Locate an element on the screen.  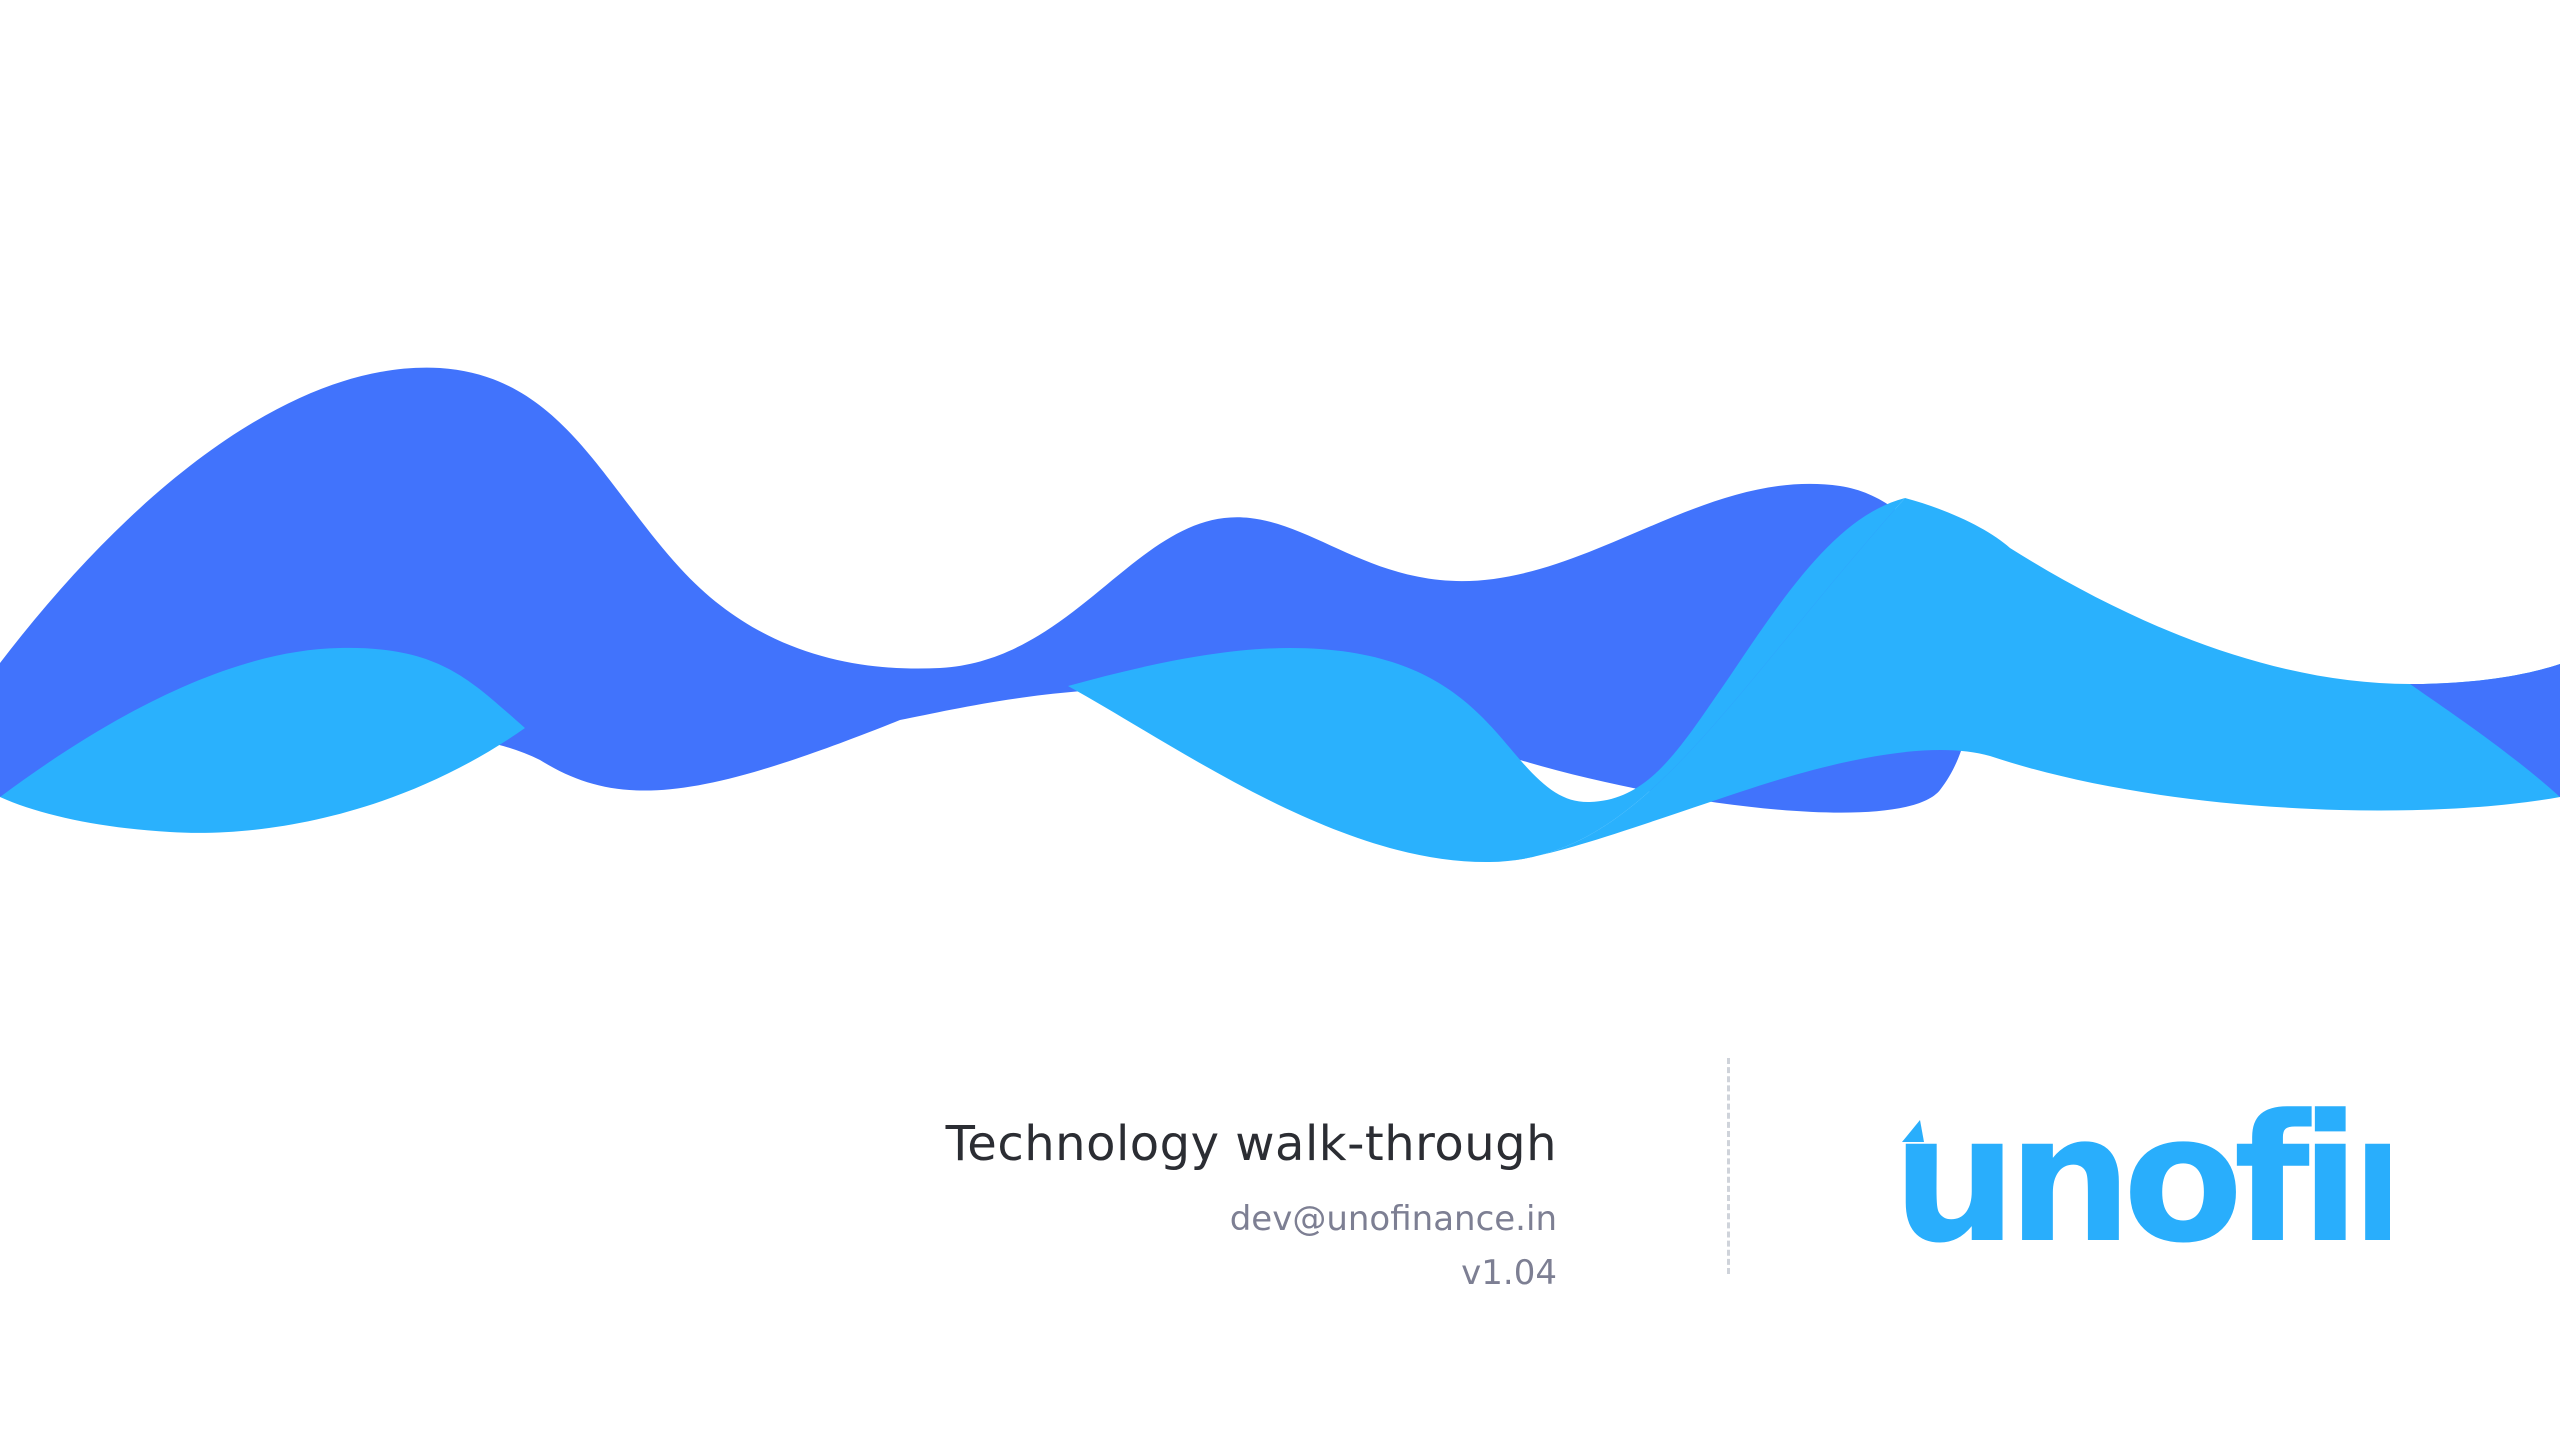
vertical-divider is located at coordinates (1728, 1166).